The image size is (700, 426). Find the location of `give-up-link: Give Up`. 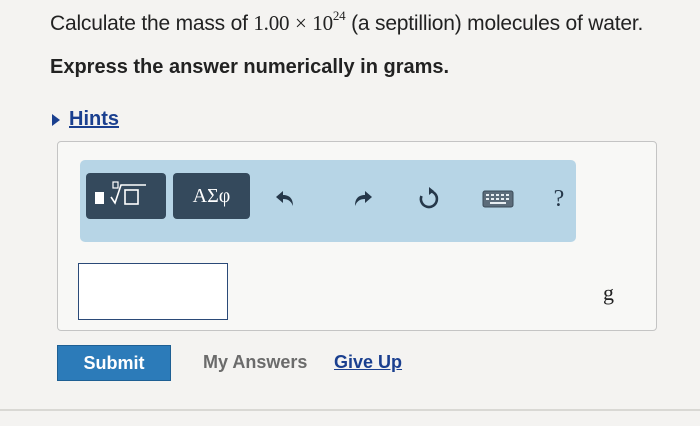

give-up-link: Give Up is located at coordinates (368, 362).